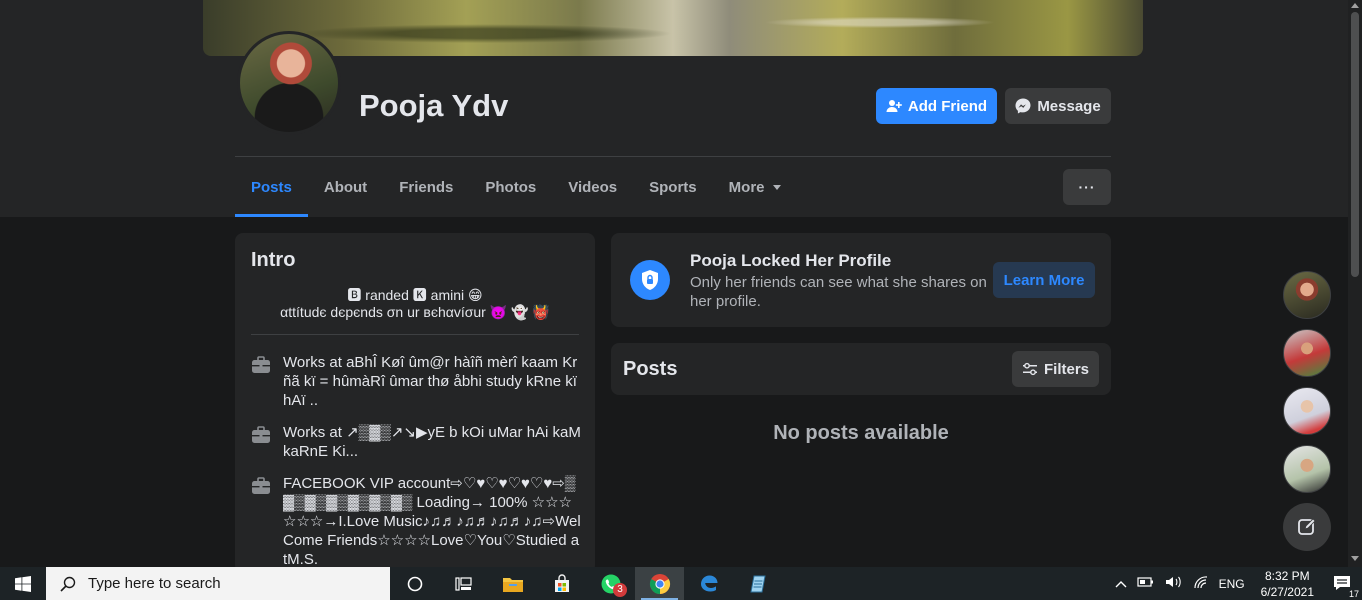  I want to click on task-view-icon, so click(463, 583).